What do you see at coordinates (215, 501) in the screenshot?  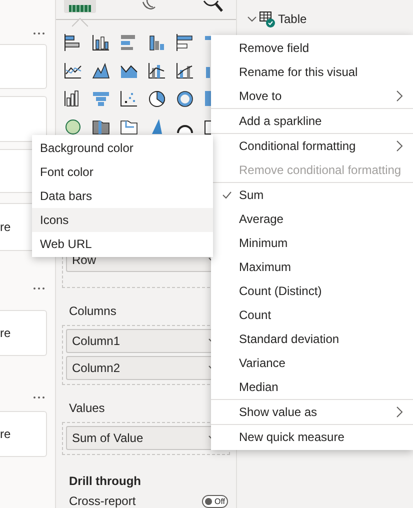 I see `toggle-switch: Off` at bounding box center [215, 501].